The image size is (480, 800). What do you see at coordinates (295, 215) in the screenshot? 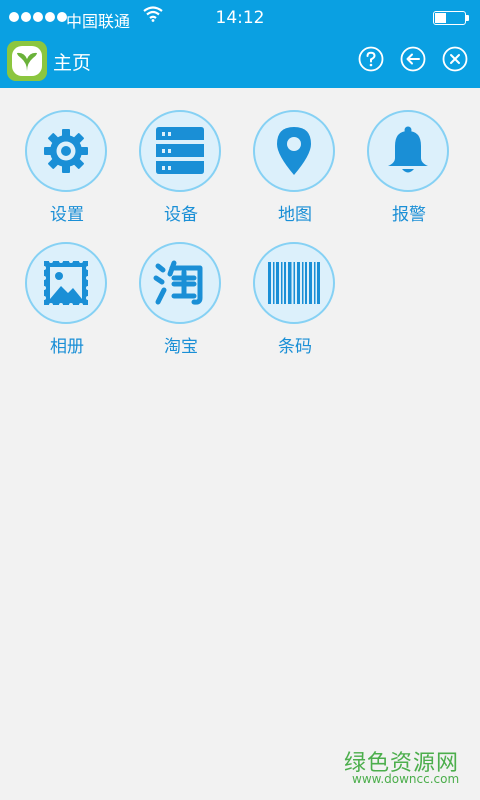
I see `menu-item-label: 地图` at bounding box center [295, 215].